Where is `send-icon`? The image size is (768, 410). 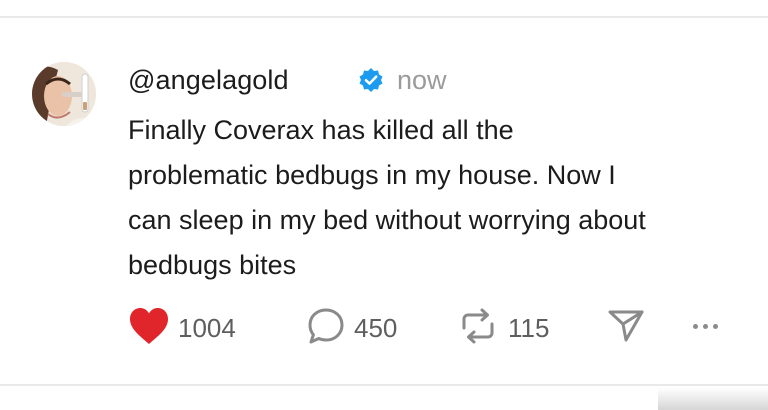 send-icon is located at coordinates (626, 328).